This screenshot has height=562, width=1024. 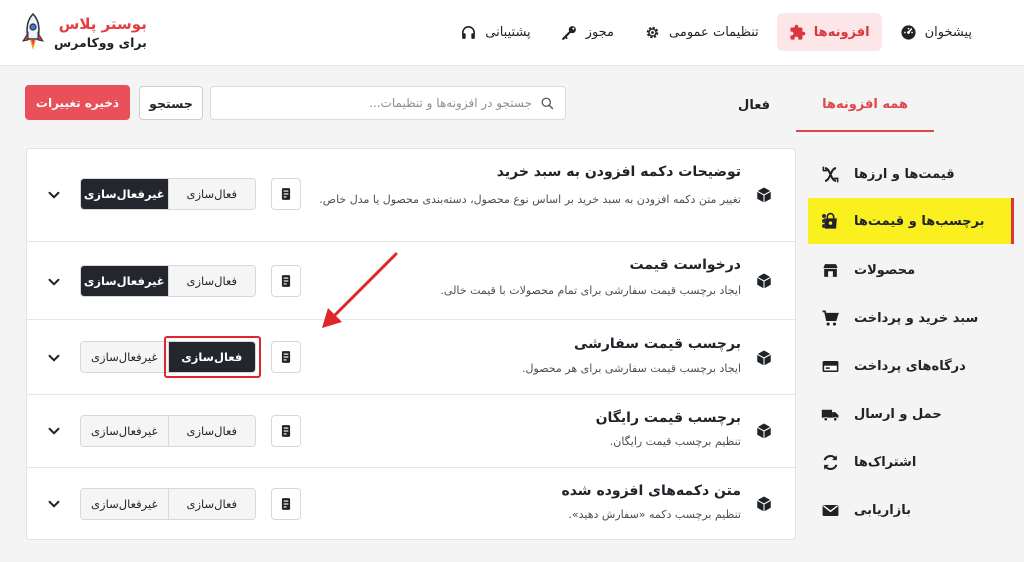 I want to click on sidebar-item-label: محصولات, so click(x=885, y=270).